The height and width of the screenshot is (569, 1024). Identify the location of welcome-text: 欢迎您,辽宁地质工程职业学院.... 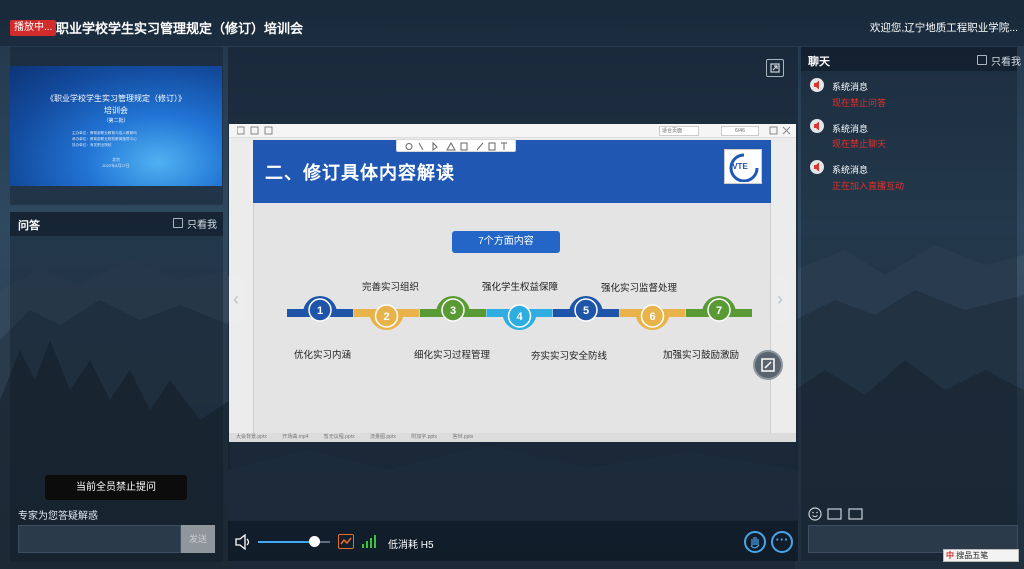
(943, 28).